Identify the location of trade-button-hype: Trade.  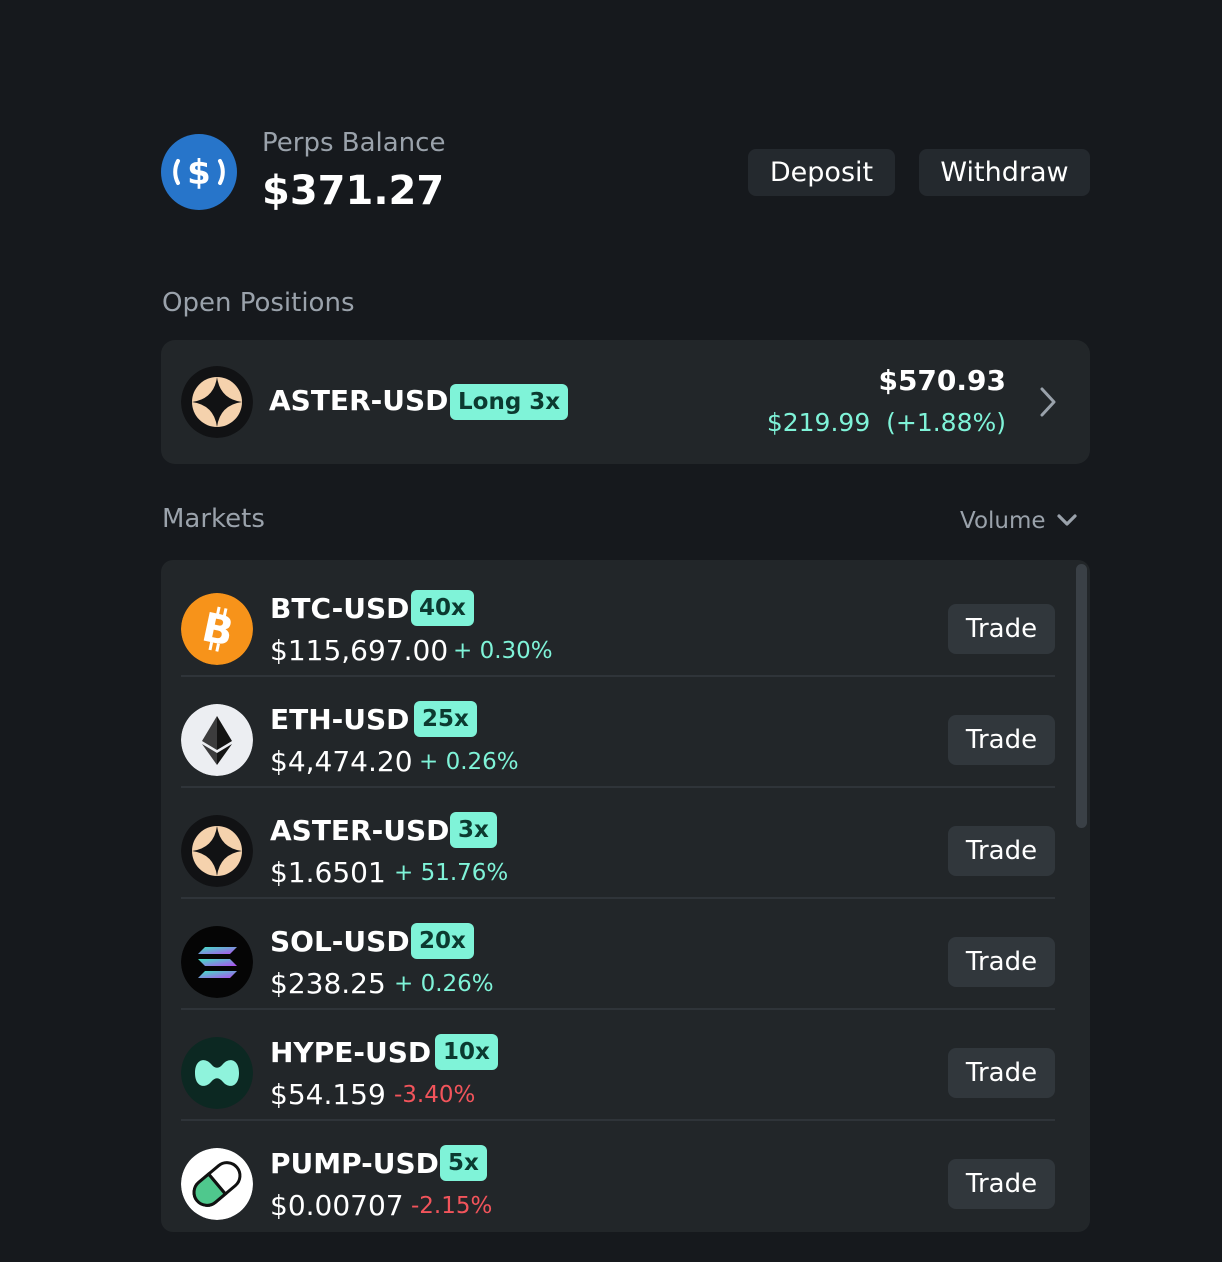
(1001, 1073).